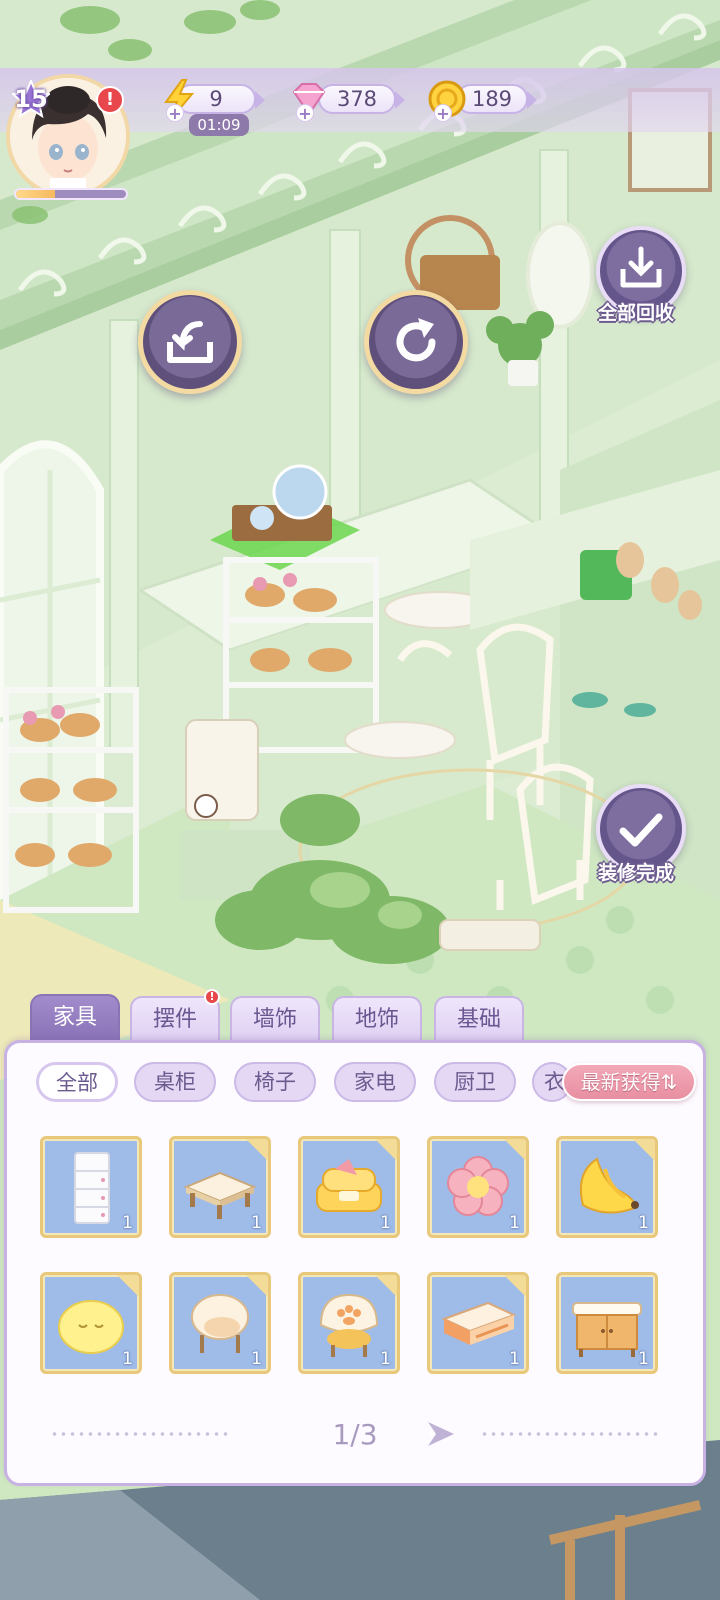 This screenshot has width=720, height=1600. I want to click on energy-counter: 9 +, so click(214, 100).